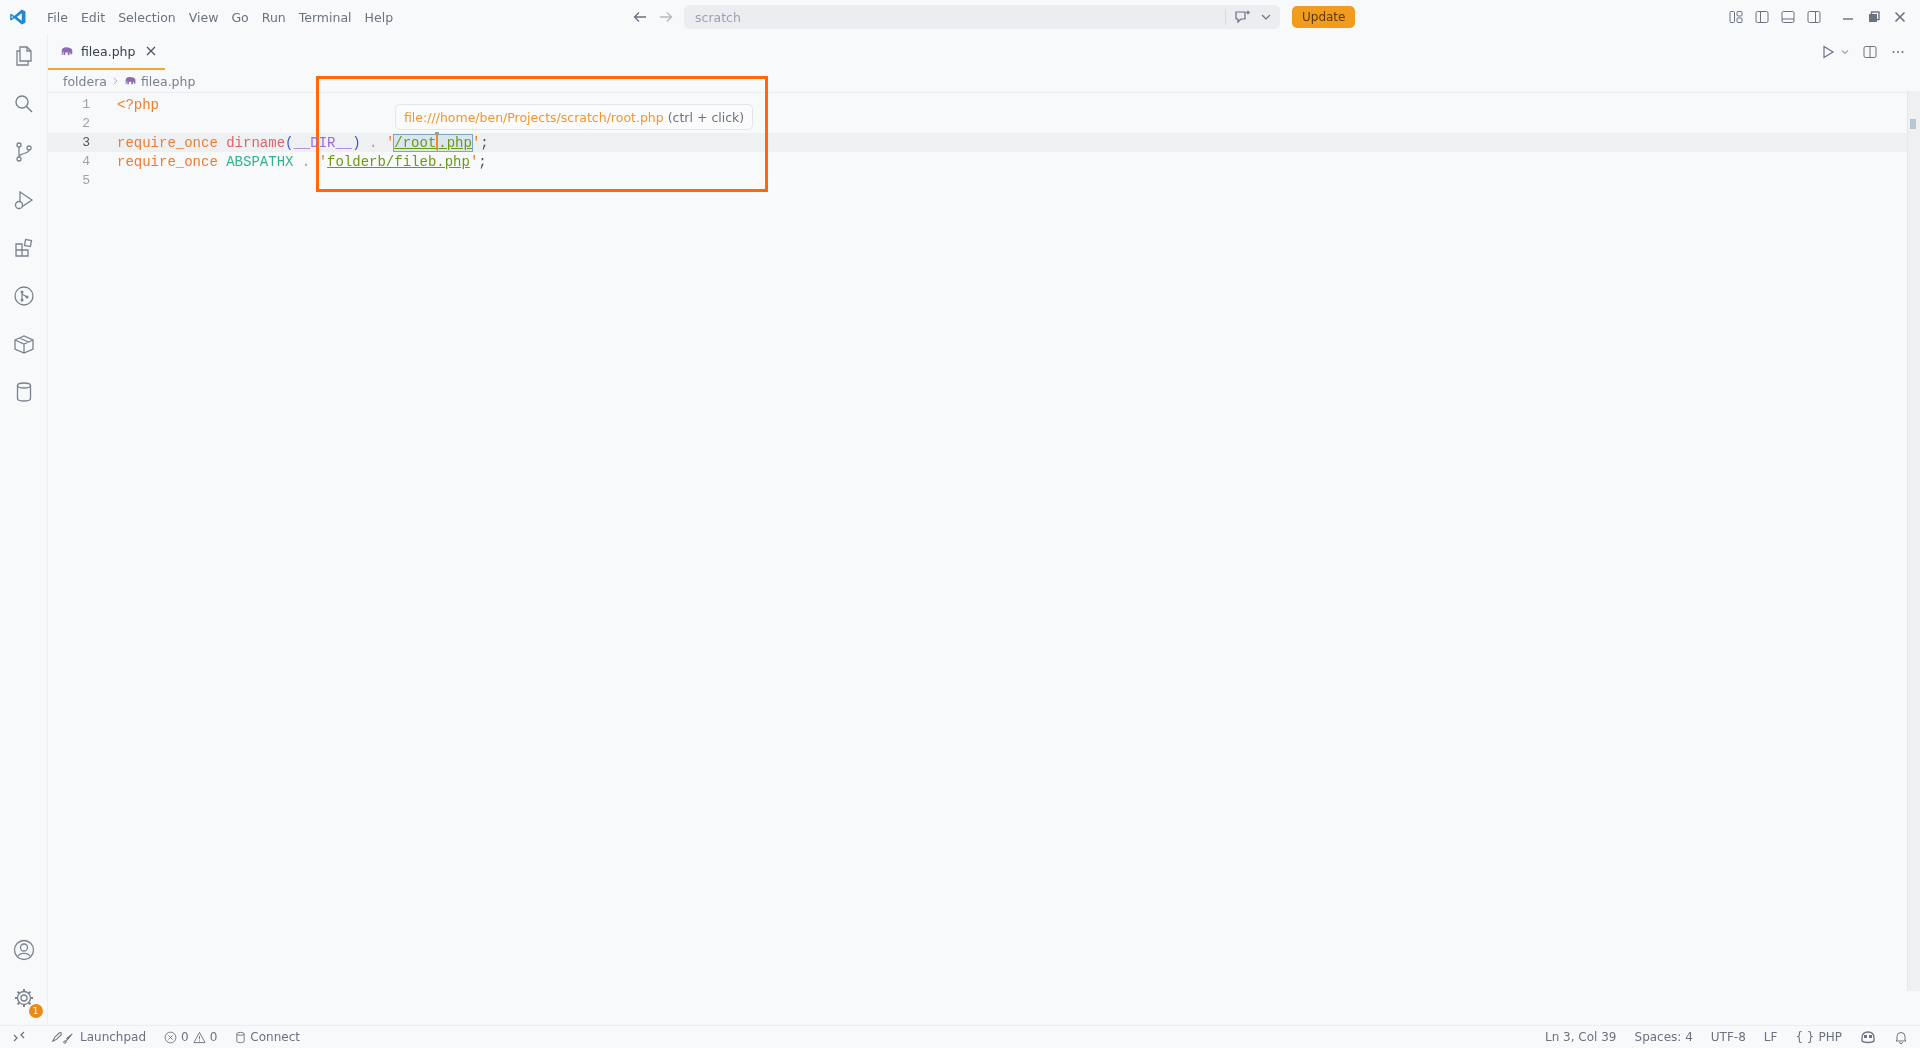 The image size is (1920, 1048). I want to click on menu-item: Terminal, so click(325, 17).